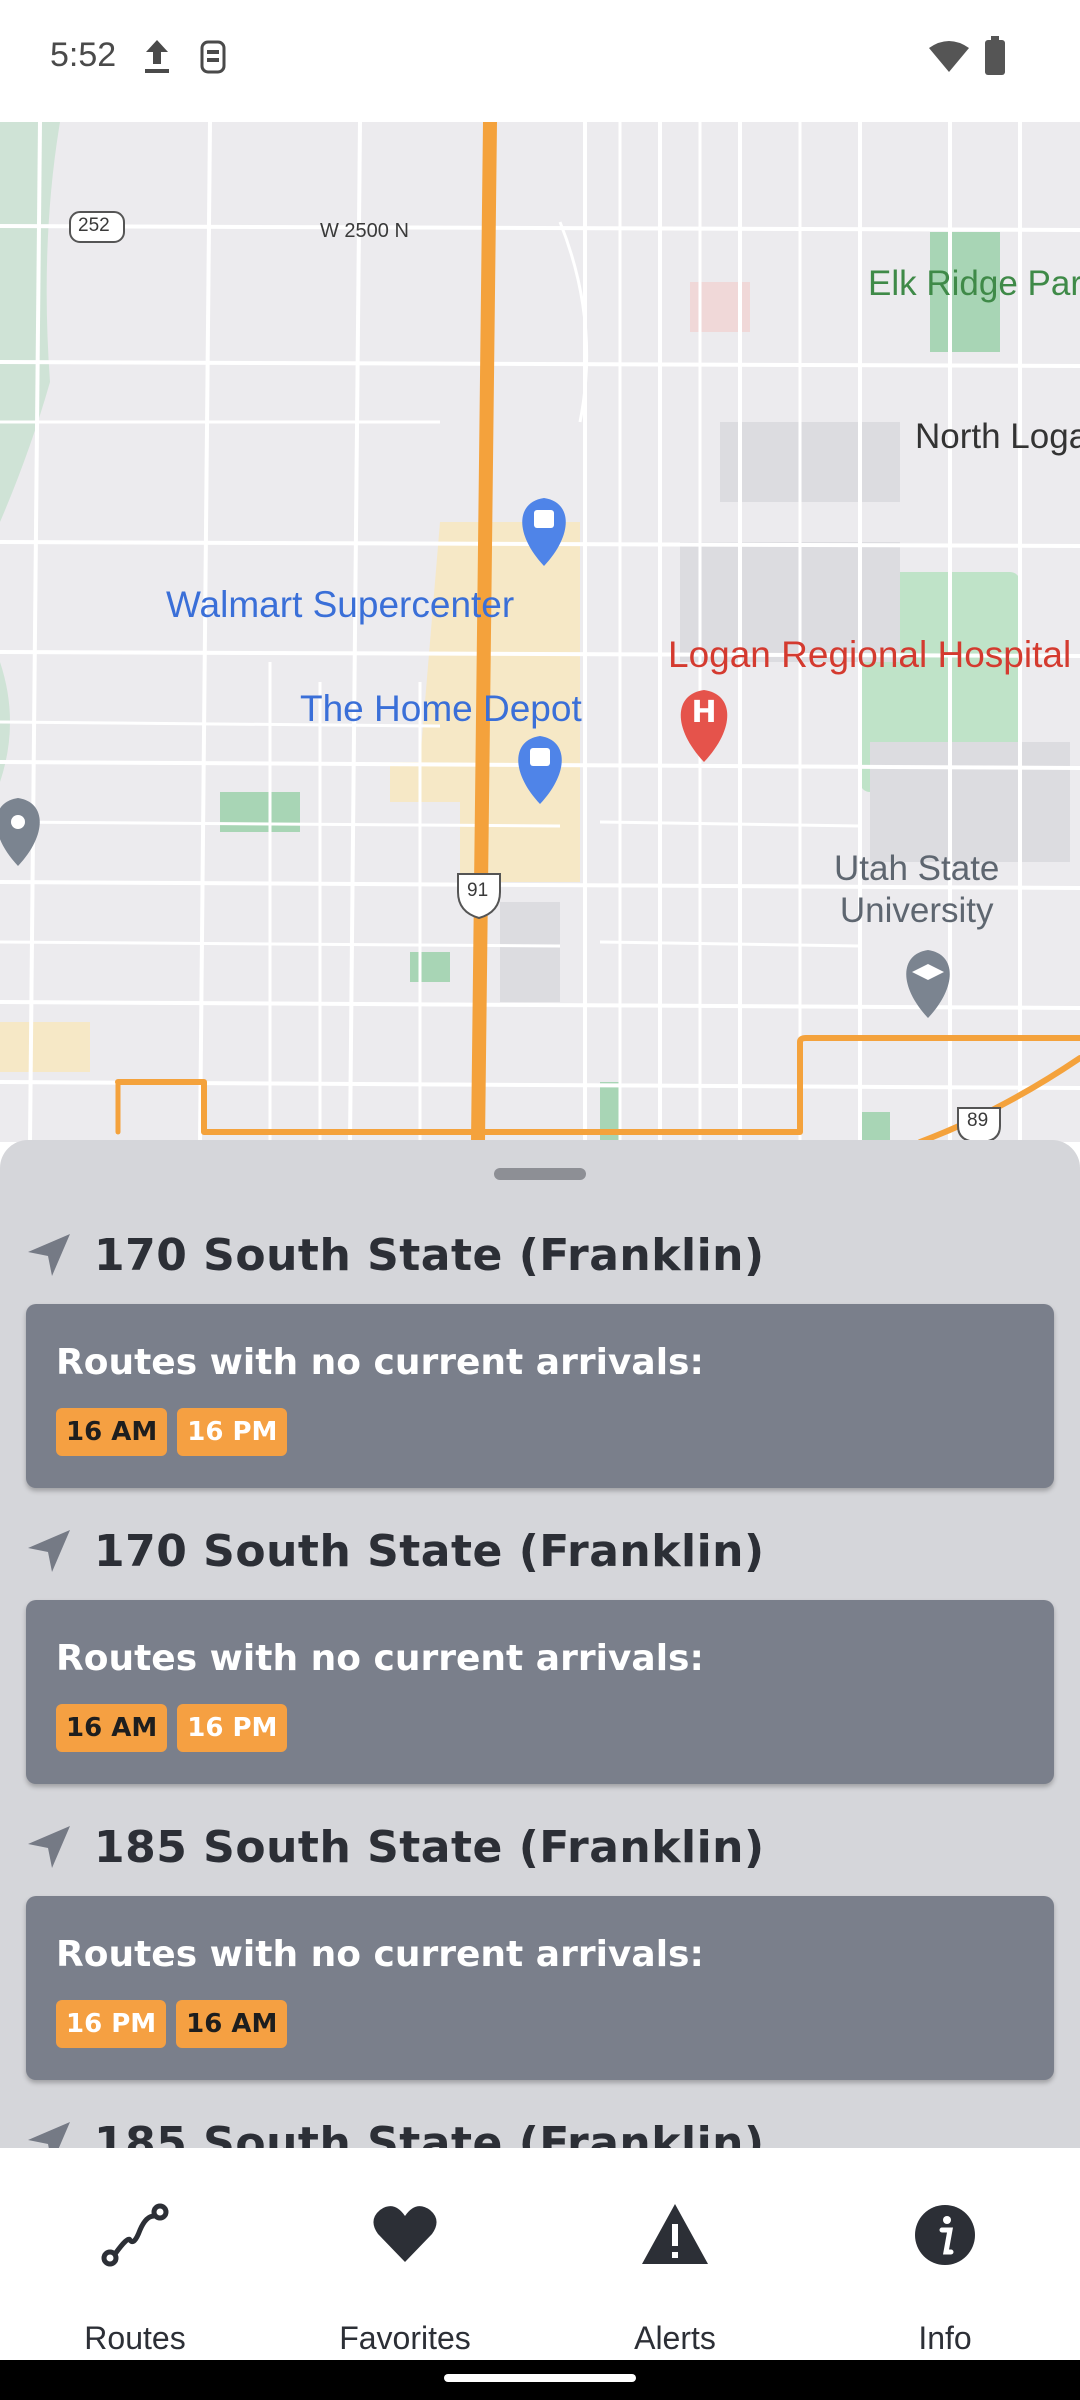  Describe the element at coordinates (997, 437) in the screenshot. I see `north-logan-label: North Loga` at that location.